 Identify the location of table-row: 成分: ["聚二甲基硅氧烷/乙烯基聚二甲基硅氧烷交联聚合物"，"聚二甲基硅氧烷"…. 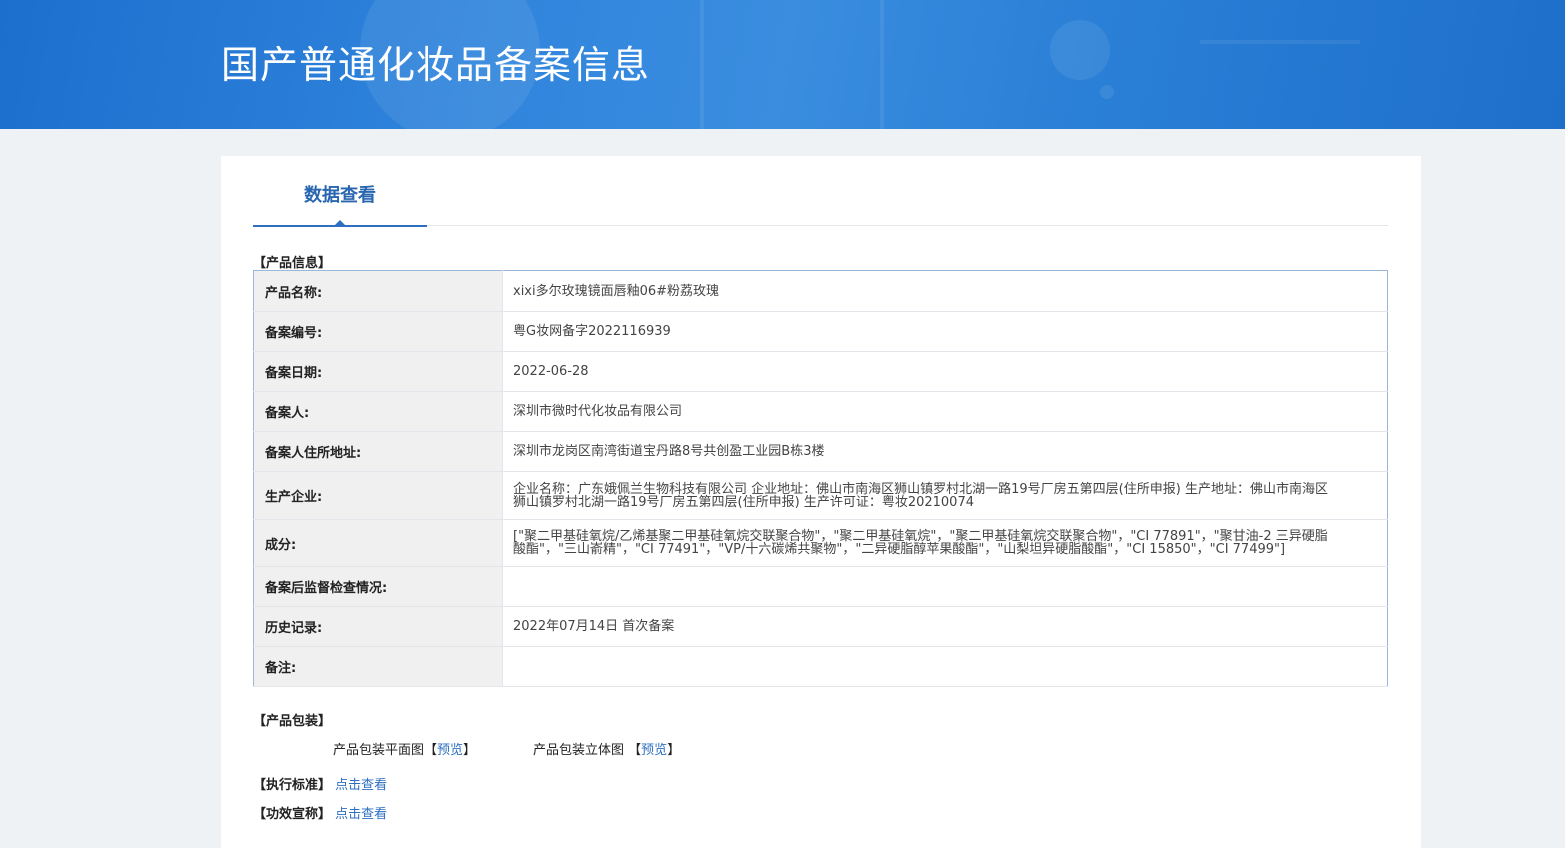
(820, 543).